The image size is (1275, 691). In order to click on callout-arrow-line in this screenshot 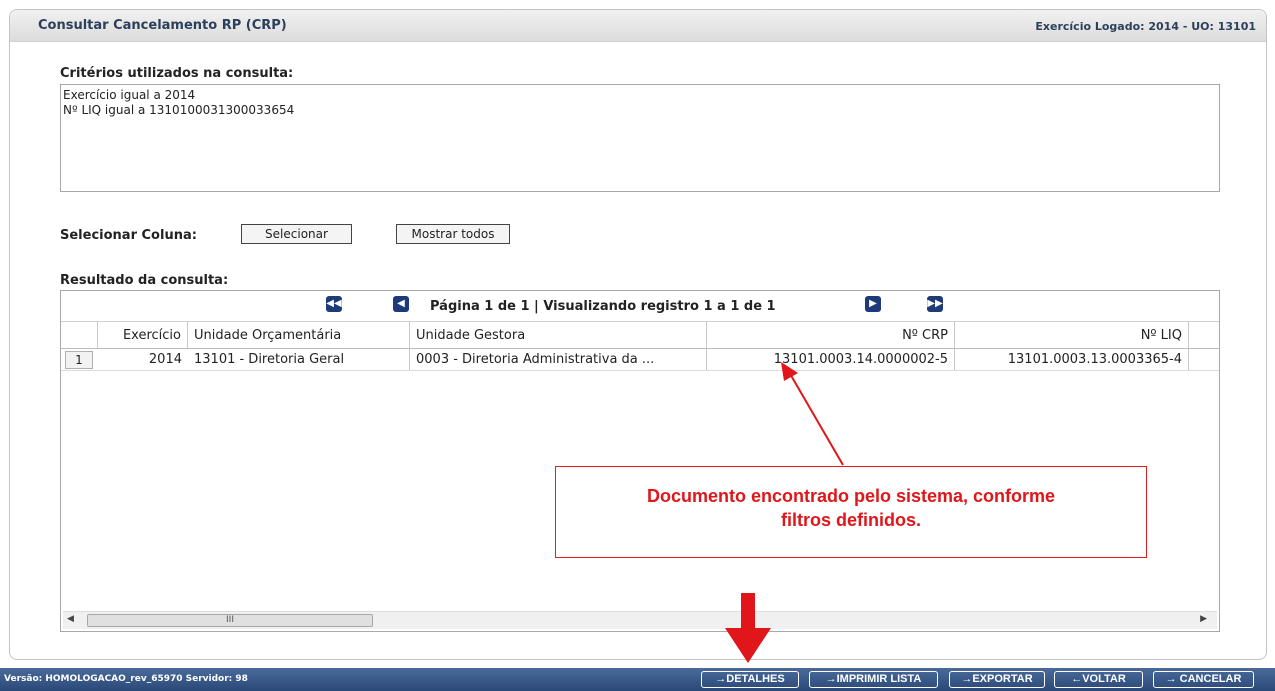, I will do `click(816, 418)`.